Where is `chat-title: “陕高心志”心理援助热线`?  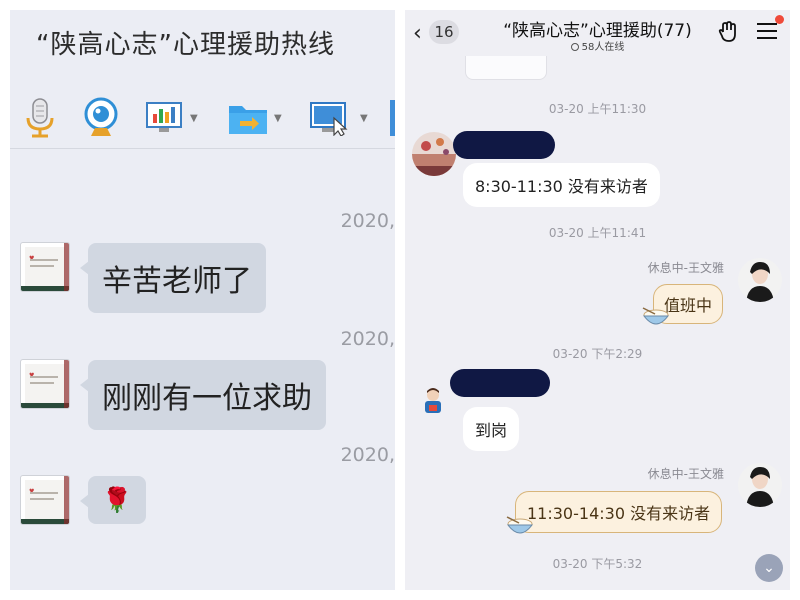 chat-title: “陕高心志”心理援助热线 is located at coordinates (185, 45).